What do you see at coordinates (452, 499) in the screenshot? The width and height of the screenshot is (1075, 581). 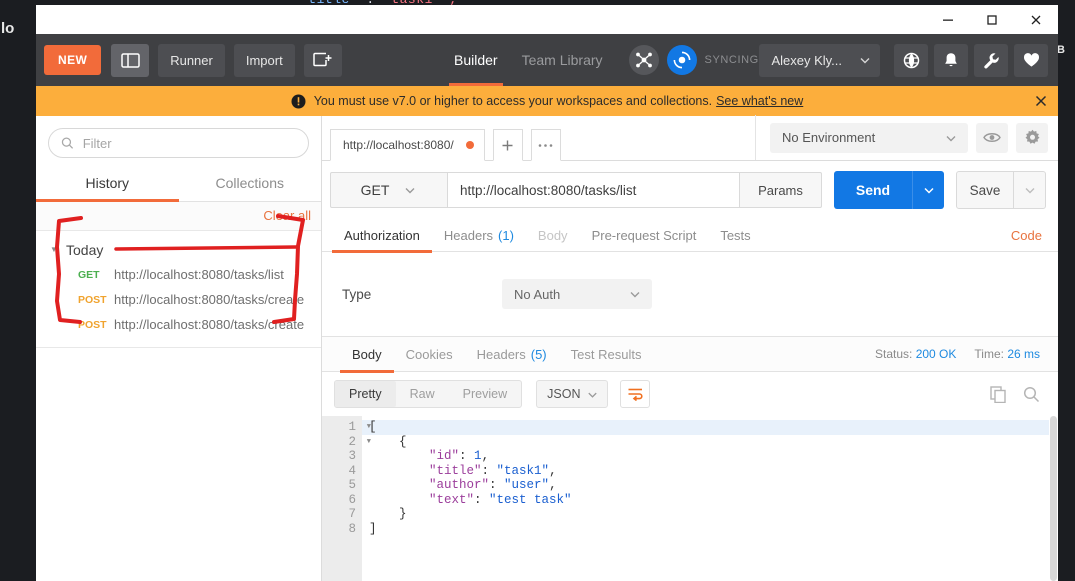 I see `code-token: "text"` at bounding box center [452, 499].